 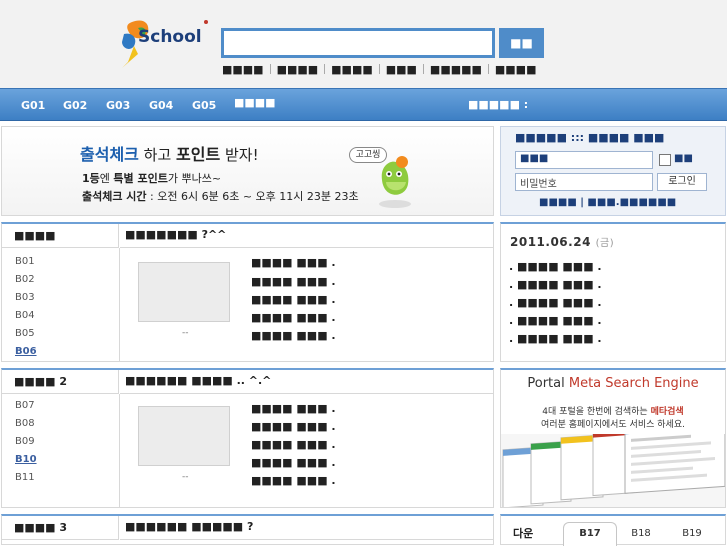 What do you see at coordinates (584, 182) in the screenshot?
I see `password-field: 비밀번호` at bounding box center [584, 182].